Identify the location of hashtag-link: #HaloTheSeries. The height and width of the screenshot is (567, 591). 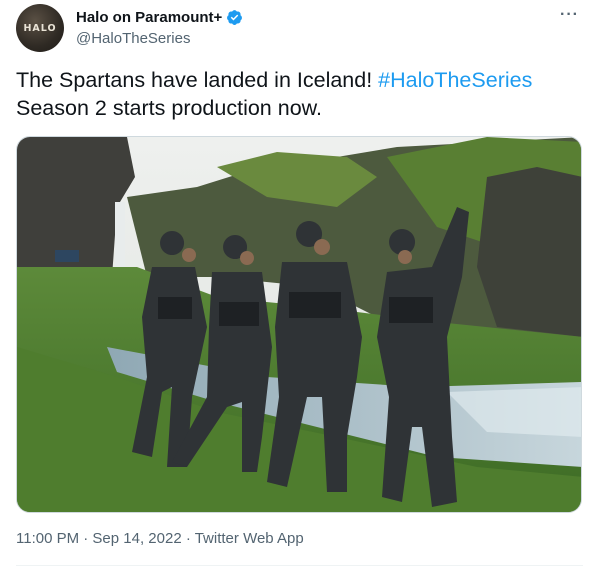
(455, 80).